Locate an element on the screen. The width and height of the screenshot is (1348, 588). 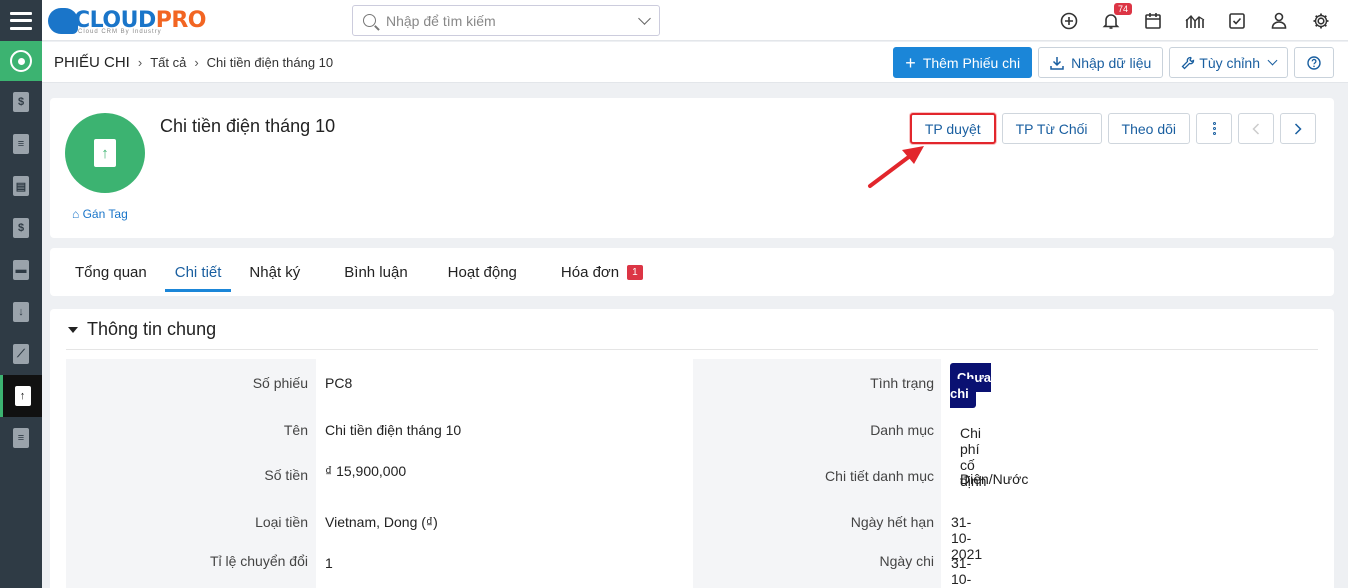
calendar-icon is located at coordinates (1153, 21).